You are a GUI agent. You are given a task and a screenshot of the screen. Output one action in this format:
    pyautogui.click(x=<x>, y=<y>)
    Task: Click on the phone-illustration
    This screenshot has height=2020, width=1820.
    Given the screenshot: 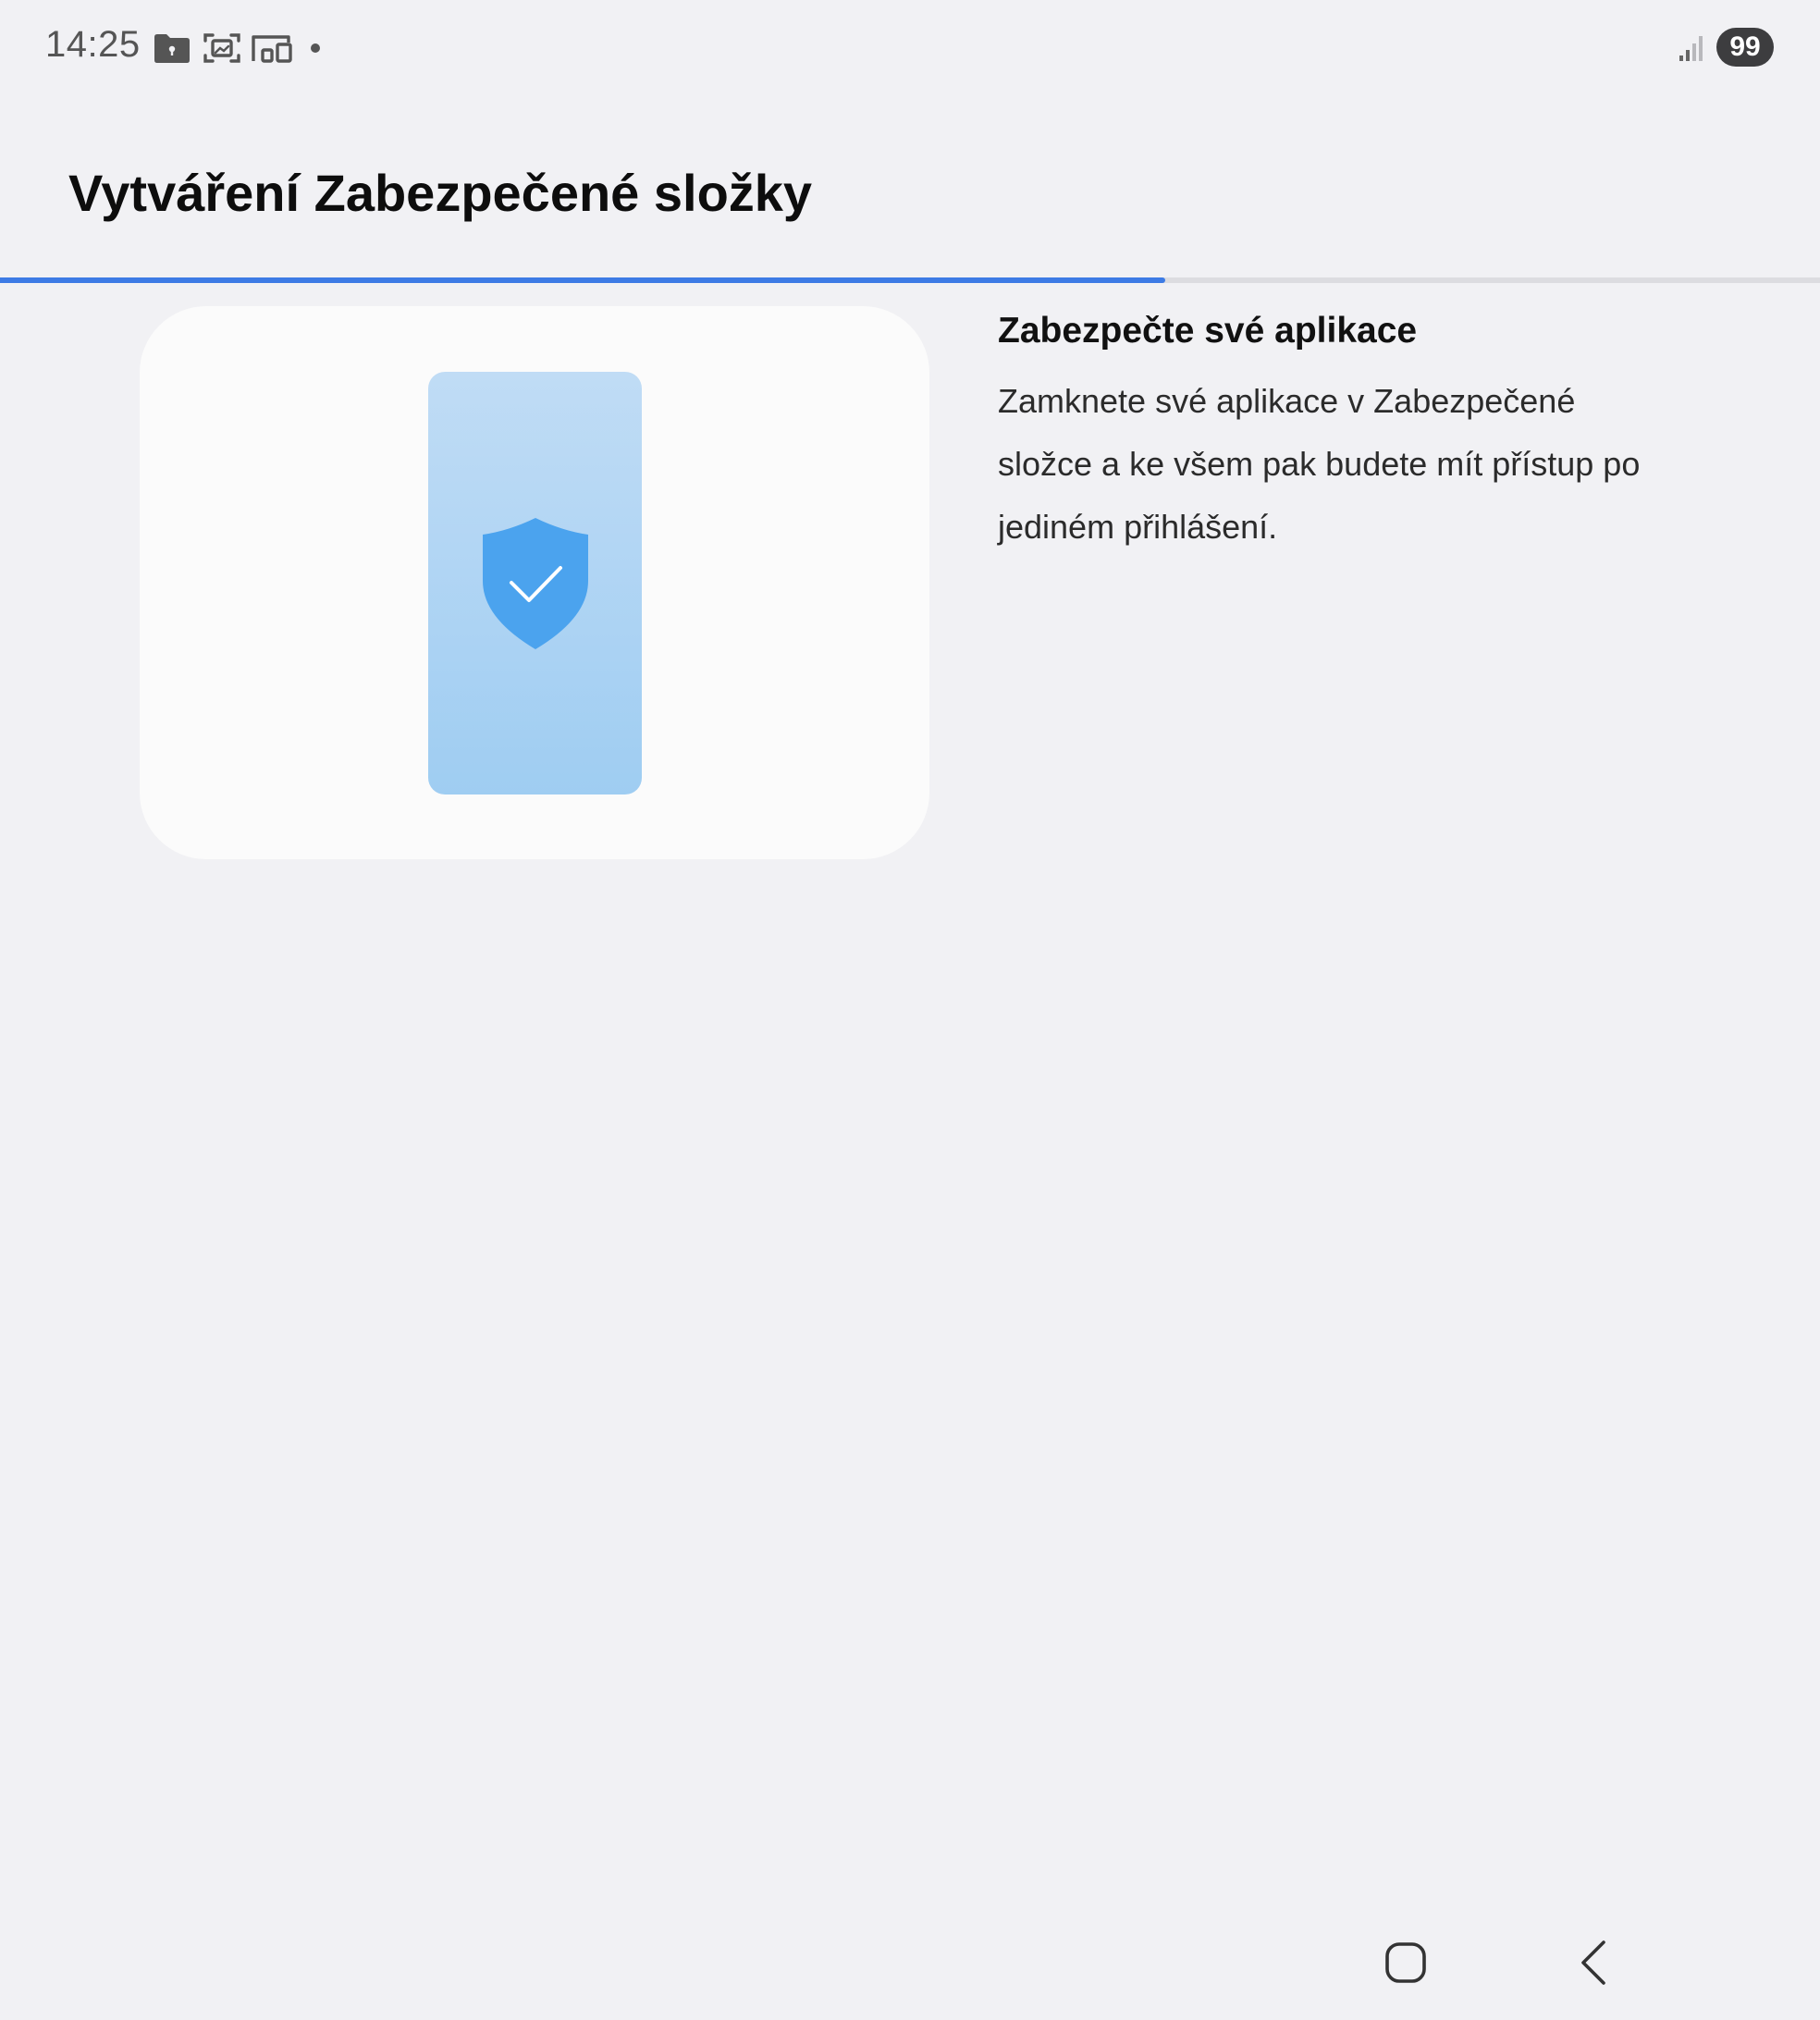 What is the action you would take?
    pyautogui.click(x=535, y=583)
    